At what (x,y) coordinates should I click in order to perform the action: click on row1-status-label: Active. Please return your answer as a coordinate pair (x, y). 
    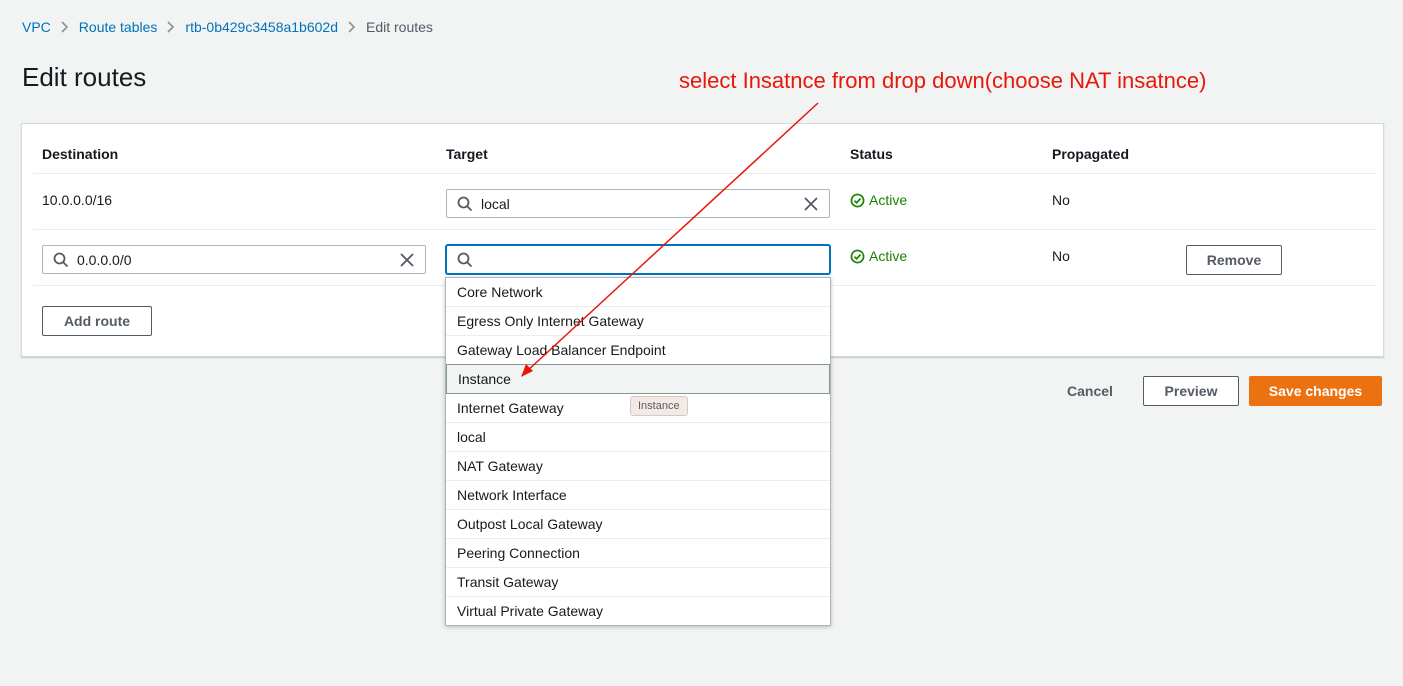
    Looking at the image, I should click on (888, 200).